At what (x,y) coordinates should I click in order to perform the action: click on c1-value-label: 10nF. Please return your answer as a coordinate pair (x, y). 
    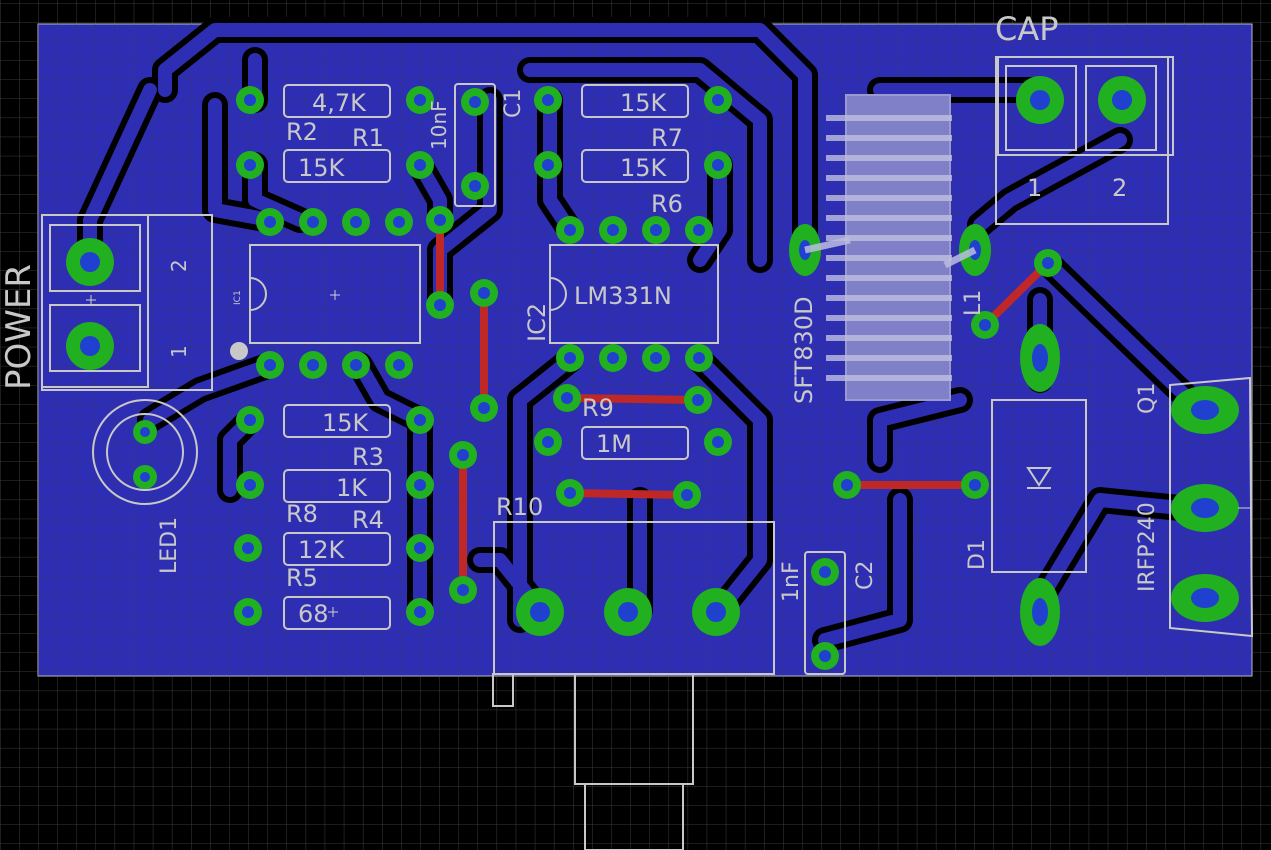
    Looking at the image, I should click on (439, 125).